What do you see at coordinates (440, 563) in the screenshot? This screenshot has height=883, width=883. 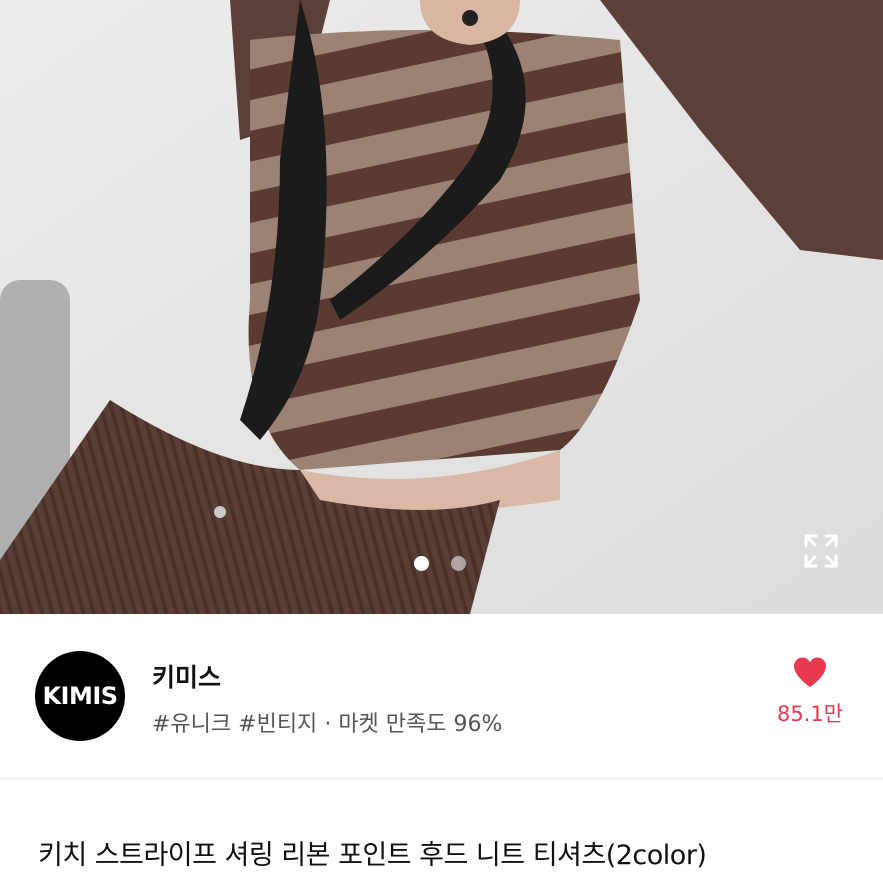 I see `carousel-indicator` at bounding box center [440, 563].